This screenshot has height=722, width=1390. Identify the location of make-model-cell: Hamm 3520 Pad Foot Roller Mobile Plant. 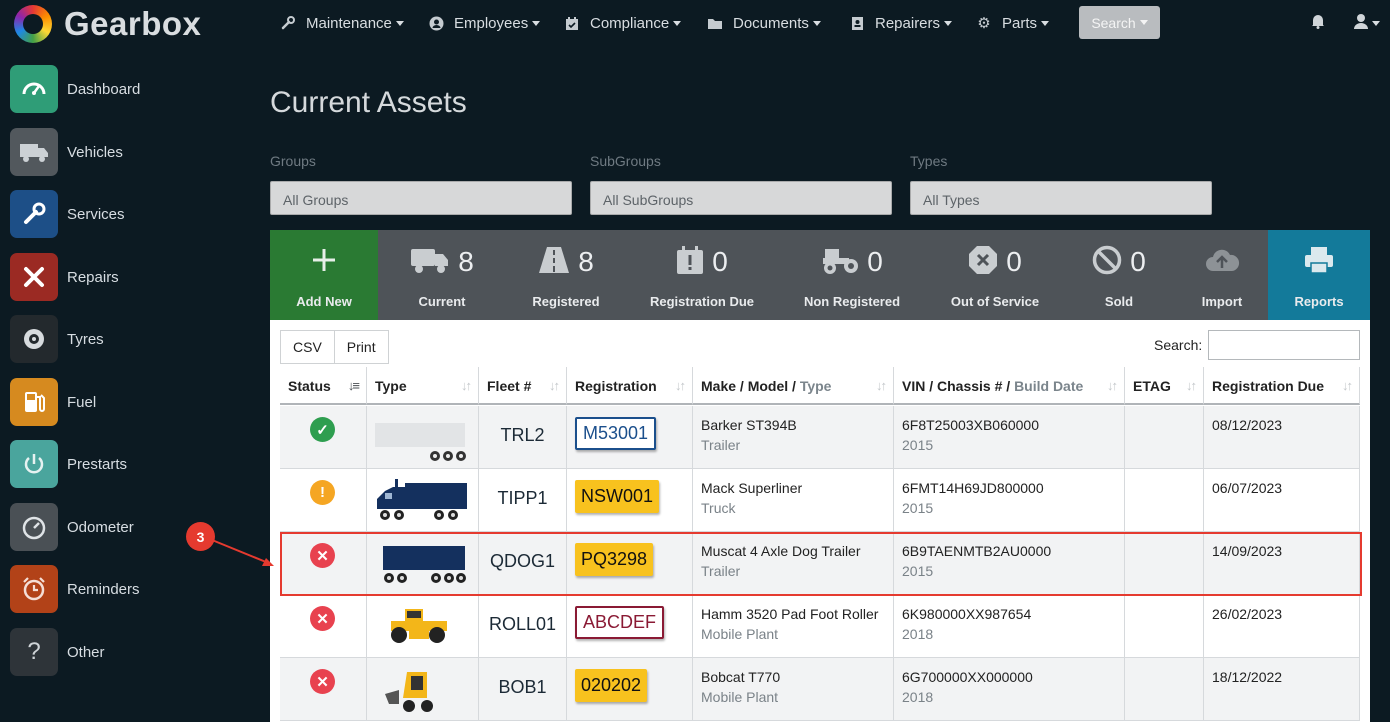
(793, 626).